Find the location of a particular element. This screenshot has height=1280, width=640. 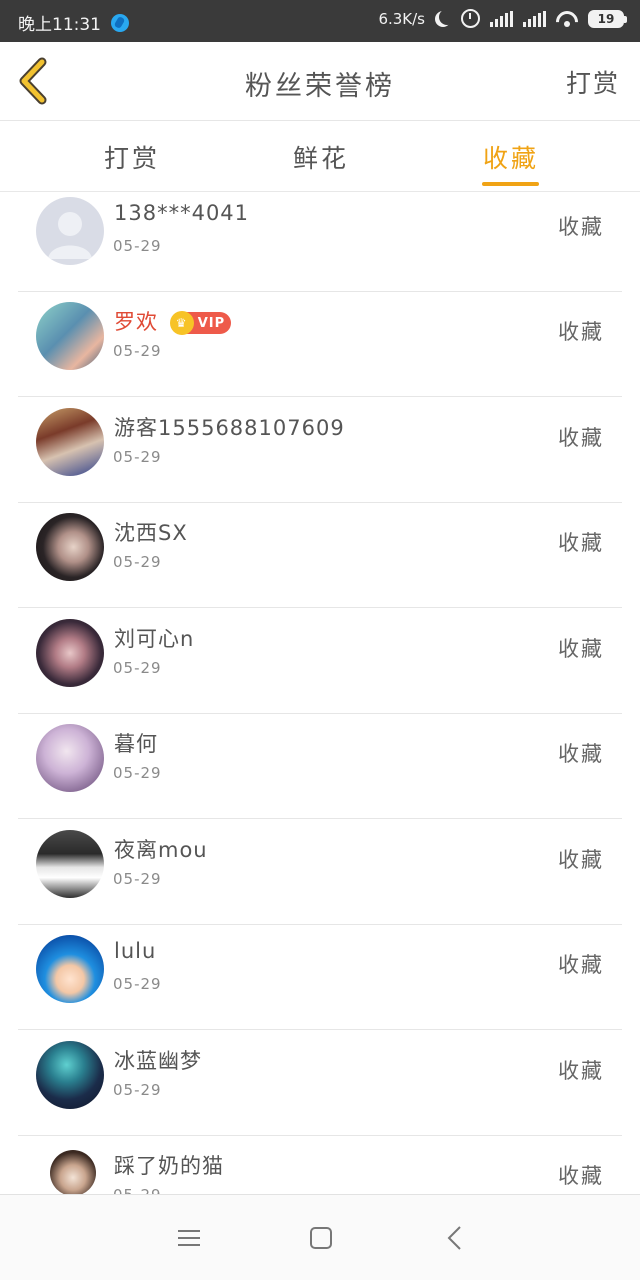

square-home-icon is located at coordinates (321, 1238).